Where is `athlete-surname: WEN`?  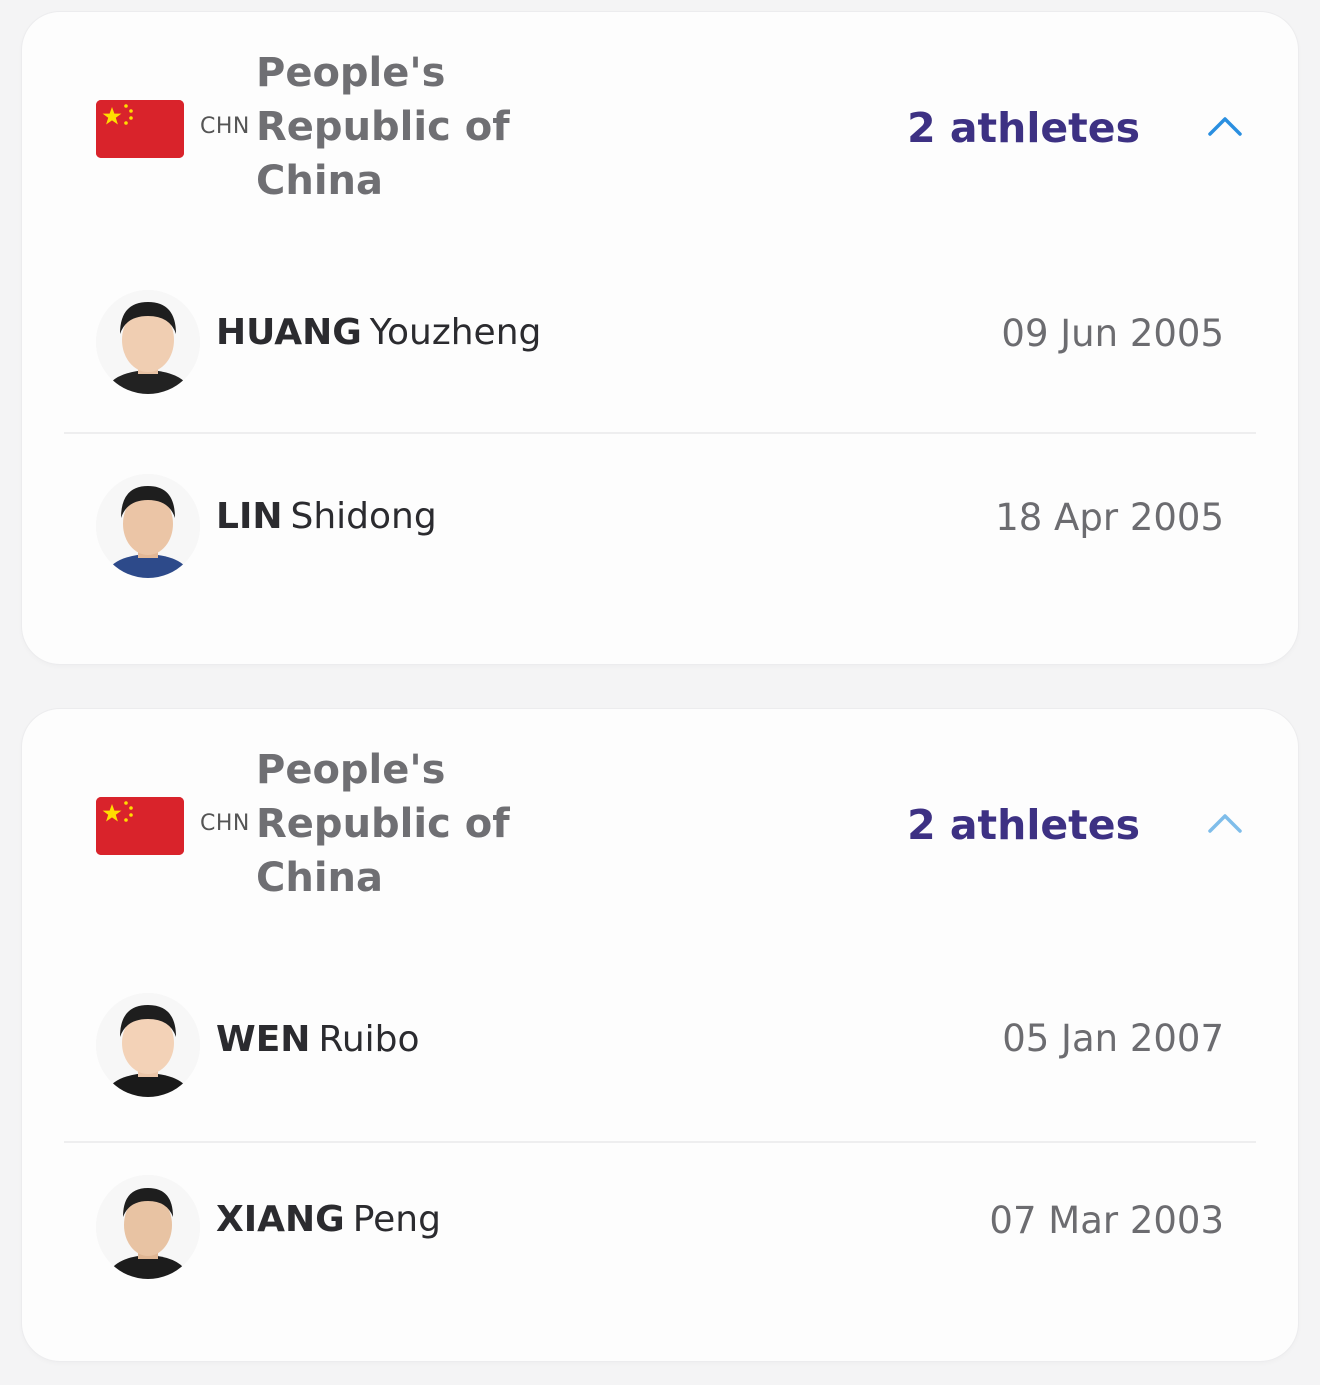 athlete-surname: WEN is located at coordinates (263, 1039).